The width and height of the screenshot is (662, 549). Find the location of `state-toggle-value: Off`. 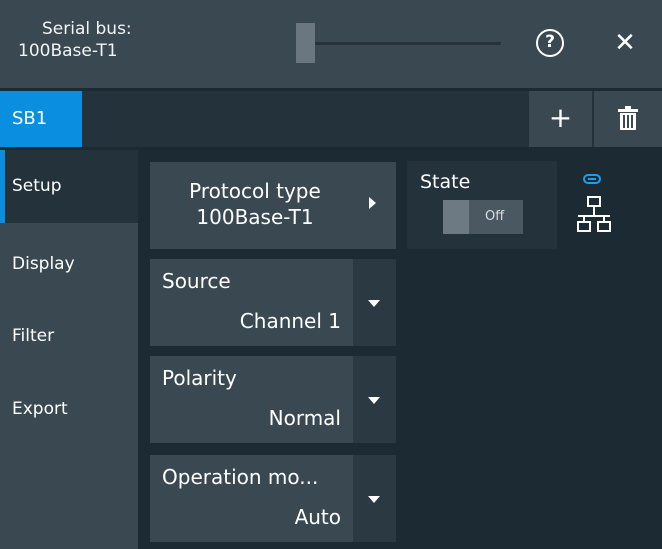

state-toggle-value: Off is located at coordinates (495, 216).